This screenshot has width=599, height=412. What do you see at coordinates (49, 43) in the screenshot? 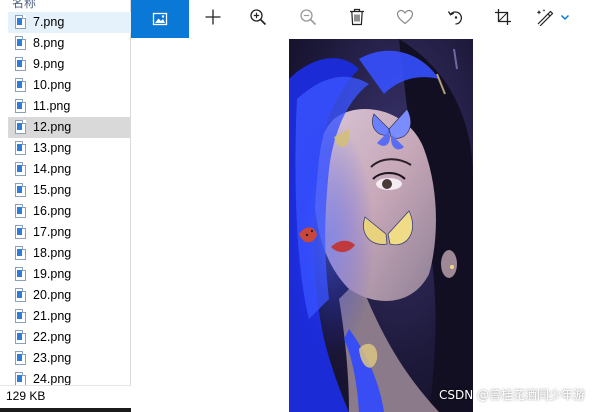
I see `file-name: 8.png` at bounding box center [49, 43].